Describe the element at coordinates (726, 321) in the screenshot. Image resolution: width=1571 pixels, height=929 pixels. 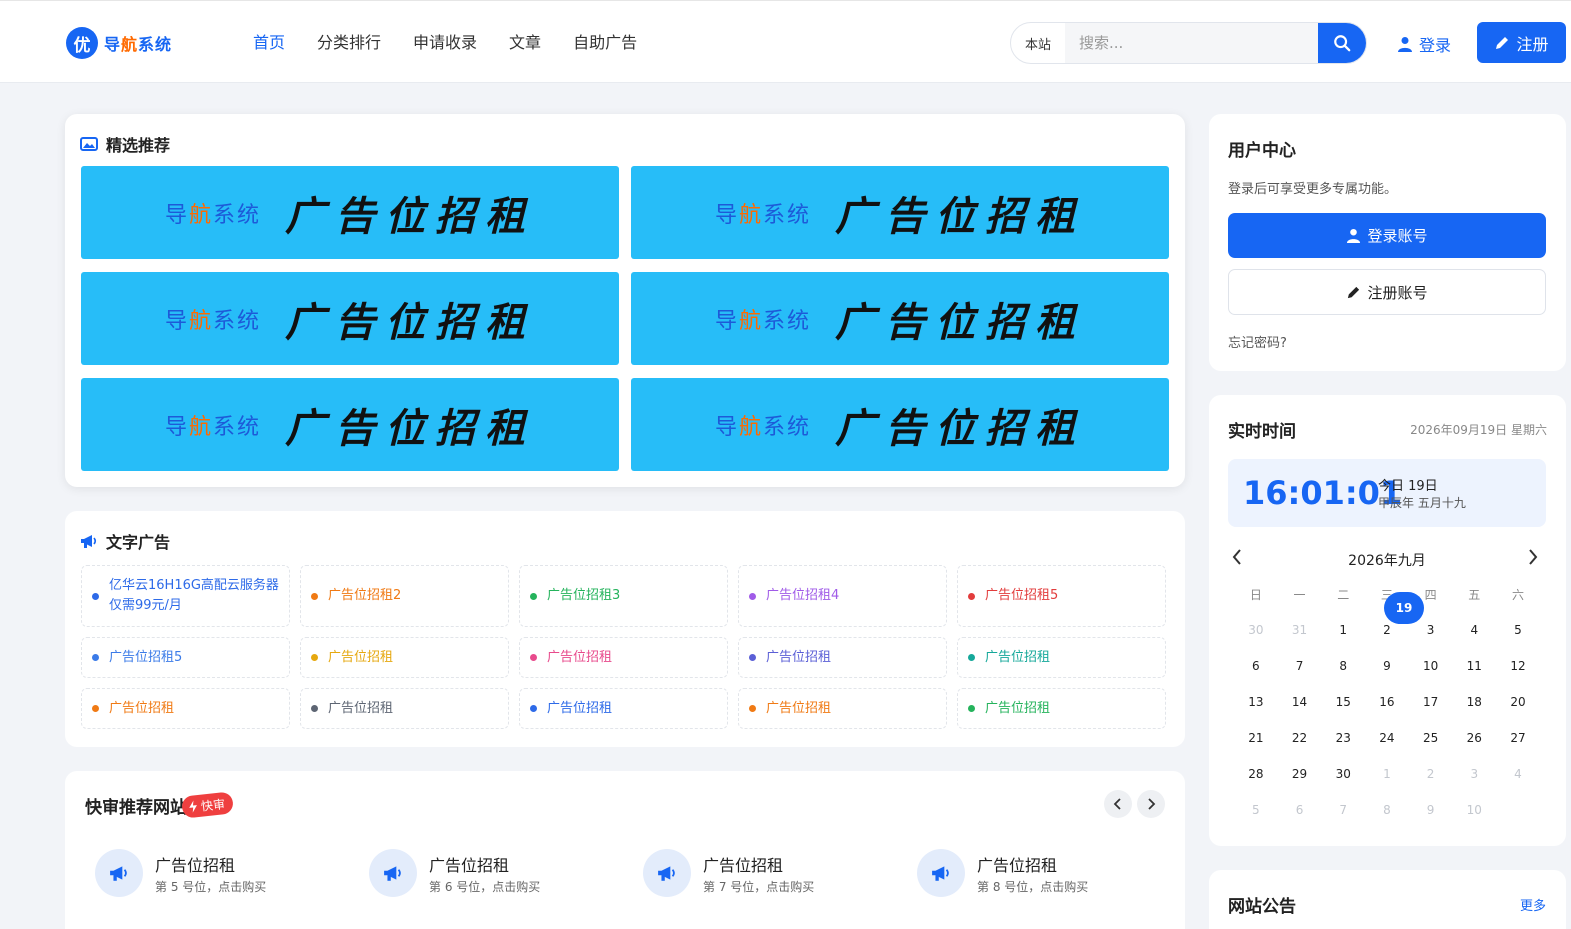
I see `banner-brand-part: 导` at that location.